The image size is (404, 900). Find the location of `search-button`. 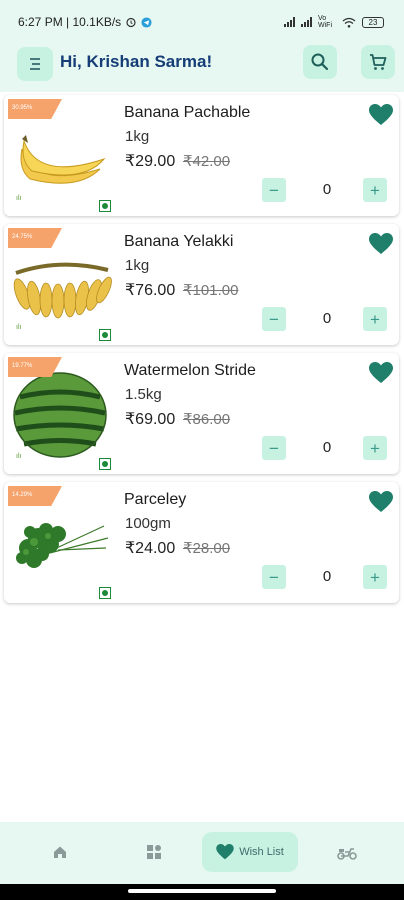

search-button is located at coordinates (320, 62).